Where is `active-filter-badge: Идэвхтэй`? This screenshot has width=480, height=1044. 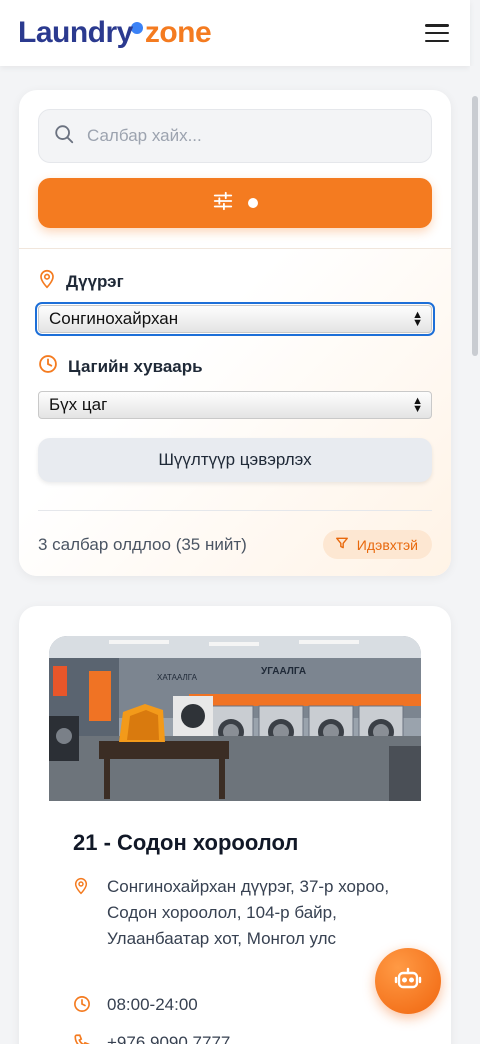
active-filter-badge: Идэвхтэй is located at coordinates (377, 544).